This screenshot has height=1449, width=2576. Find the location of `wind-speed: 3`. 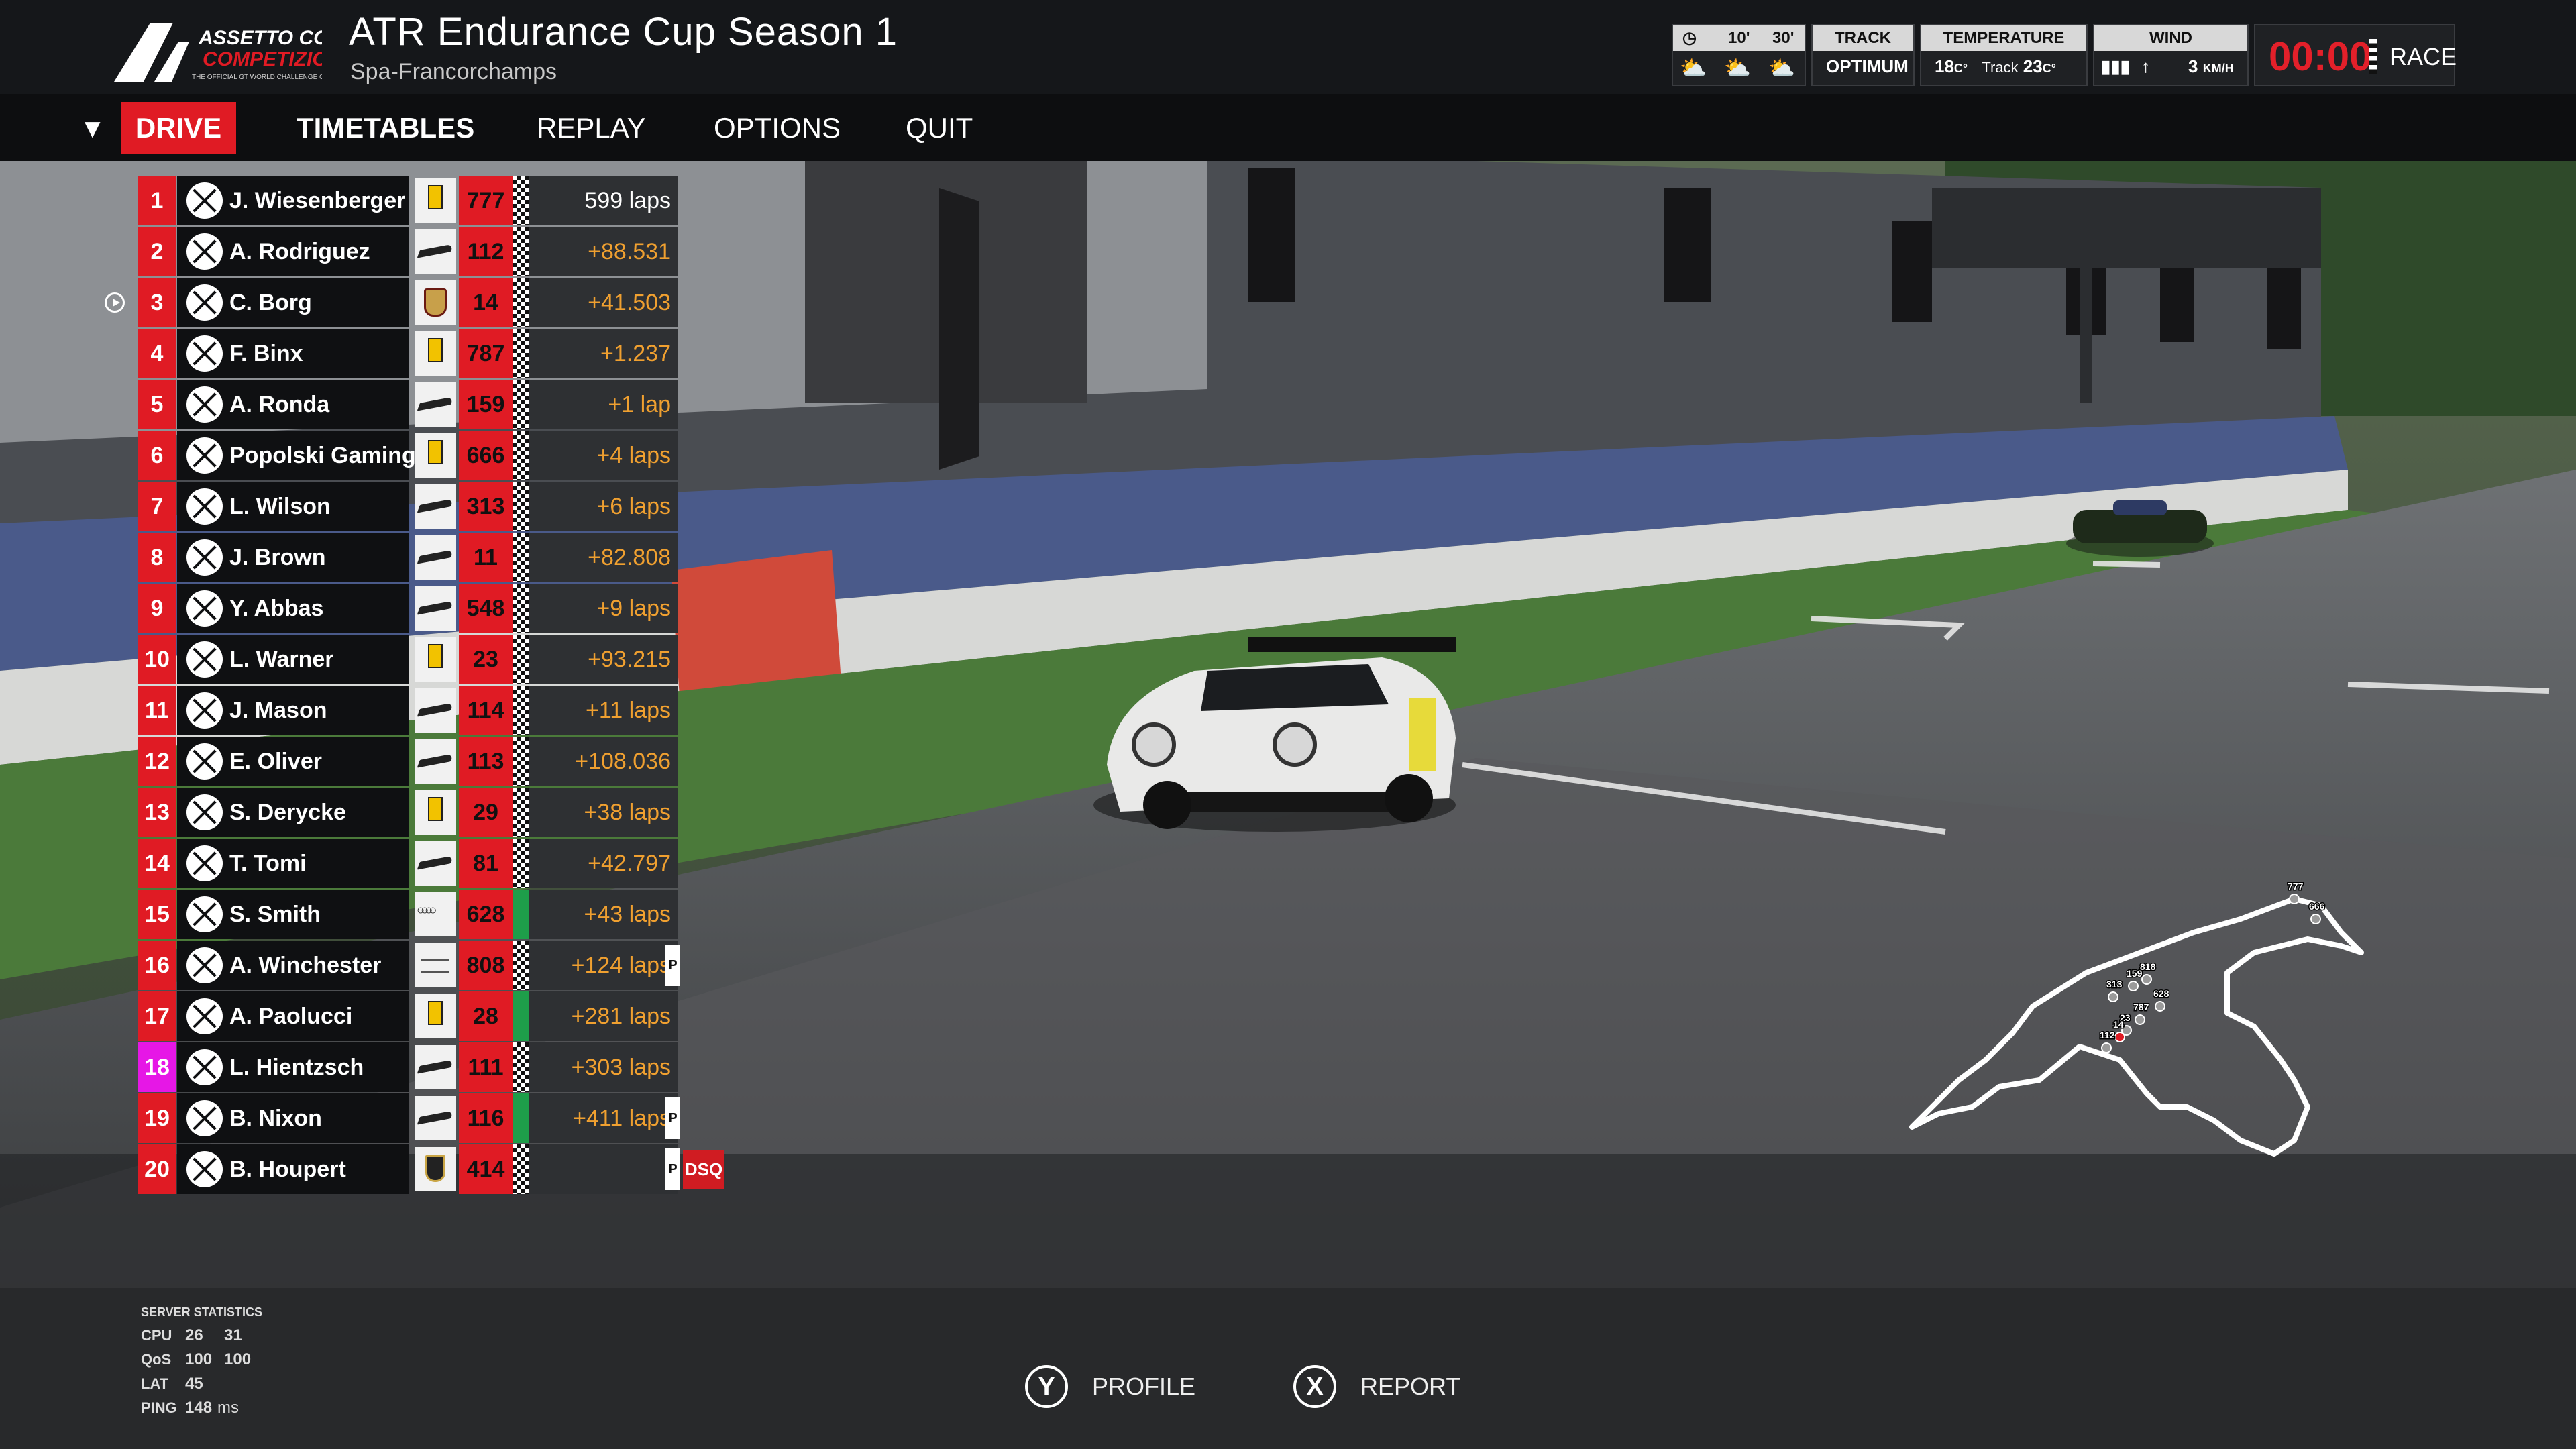

wind-speed: 3 is located at coordinates (2193, 66).